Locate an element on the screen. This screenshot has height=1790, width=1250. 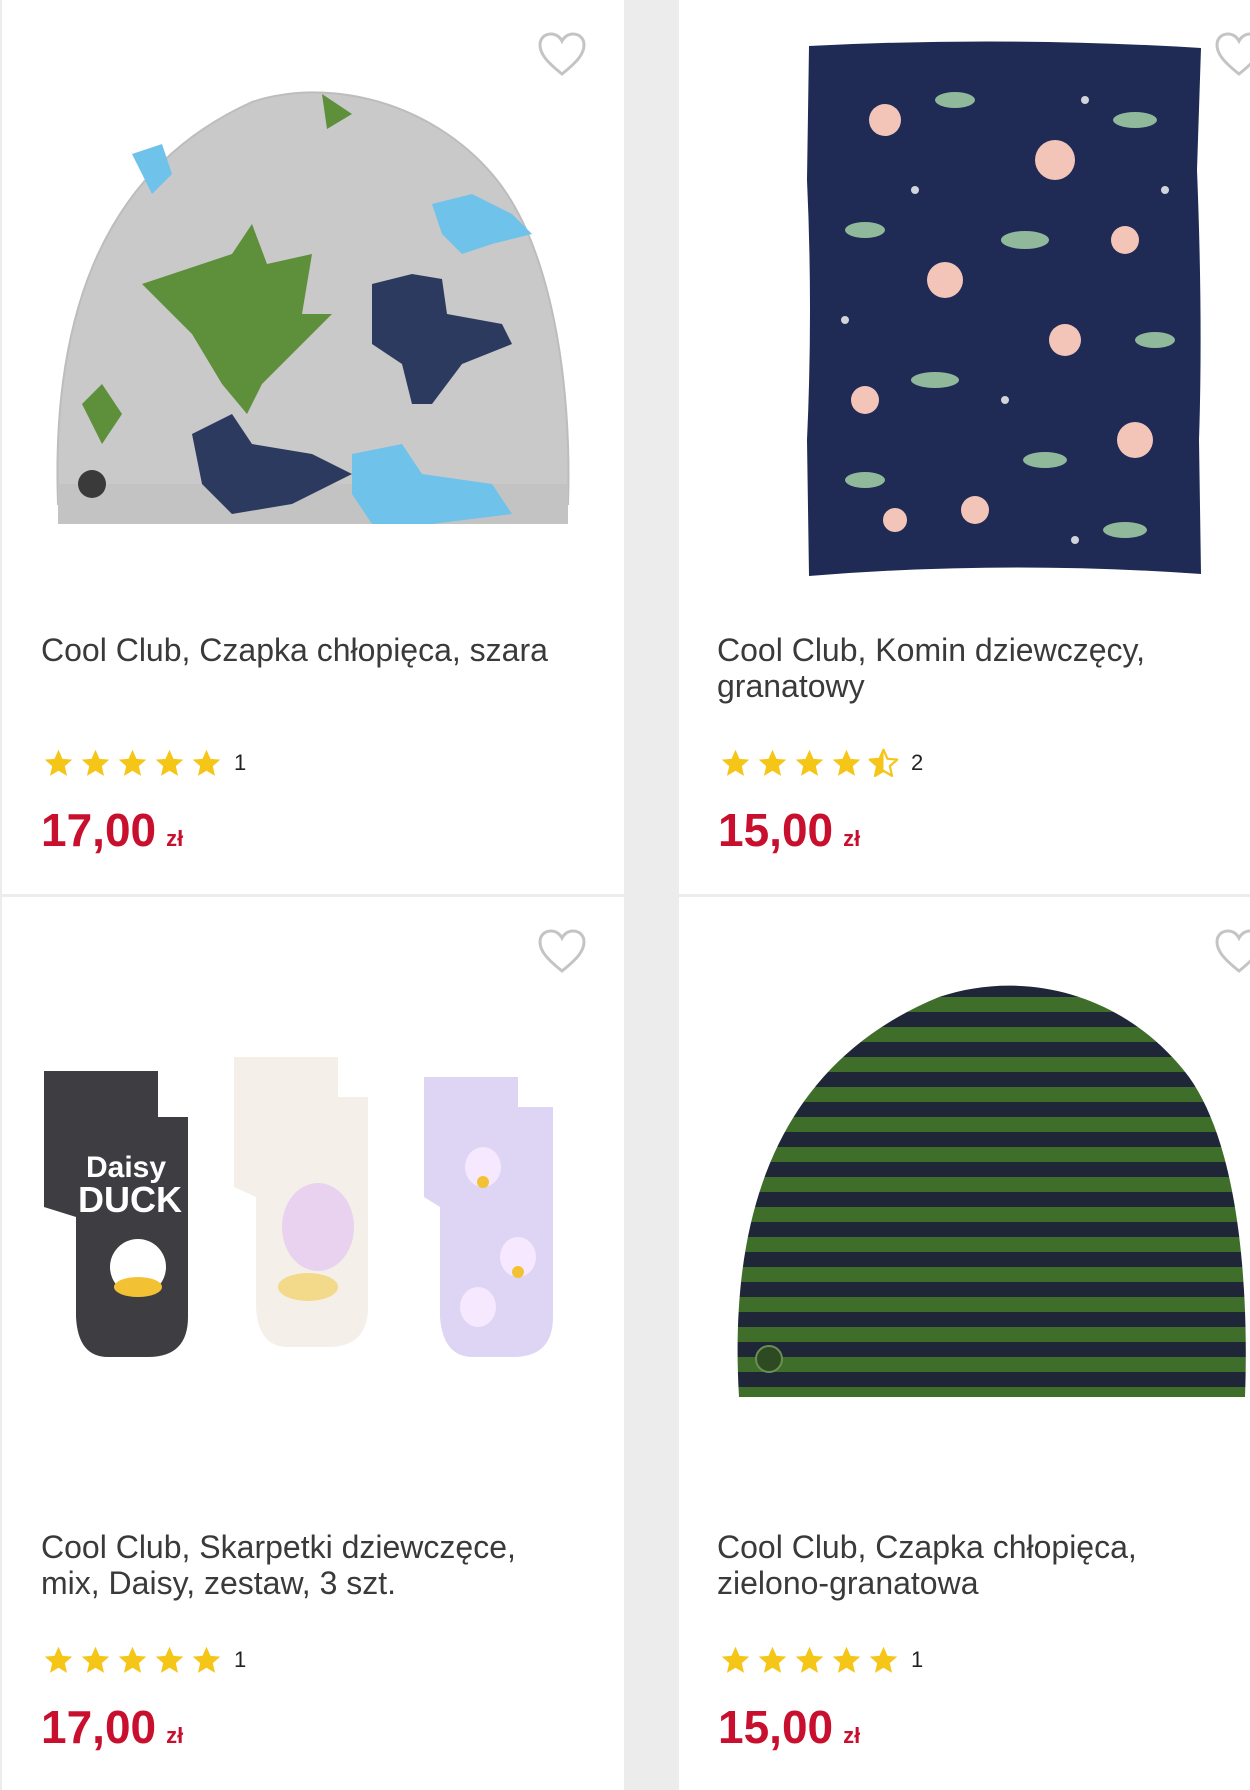
product-title: Cool Club, Czapka chłopięca, szara is located at coordinates (311, 650).